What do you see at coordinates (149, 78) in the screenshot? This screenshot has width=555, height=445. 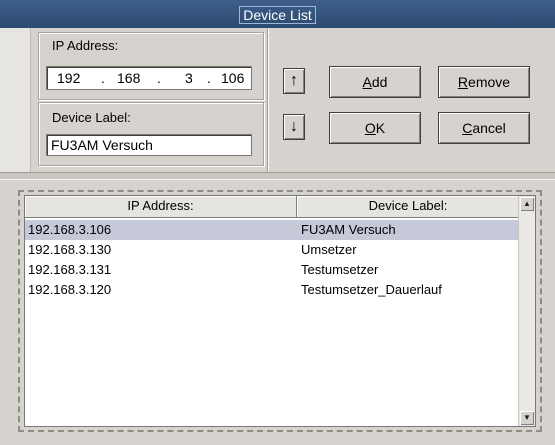 I see `ip-address-input: 192 . 168 . 3 . 106` at bounding box center [149, 78].